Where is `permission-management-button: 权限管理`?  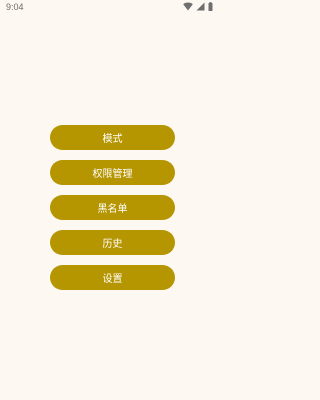 permission-management-button: 权限管理 is located at coordinates (112, 172).